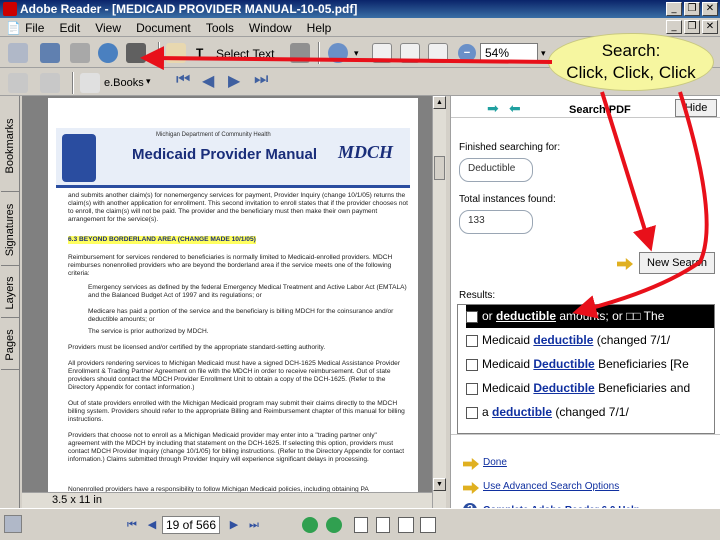 The image size is (720, 540). What do you see at coordinates (628, 171) in the screenshot?
I see `arrow-to-new-search` at bounding box center [628, 171].